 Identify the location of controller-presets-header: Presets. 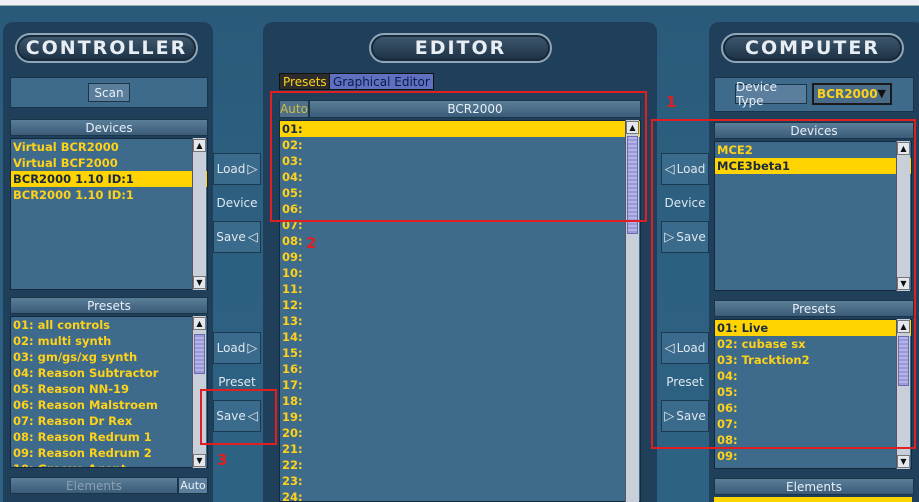
(109, 305).